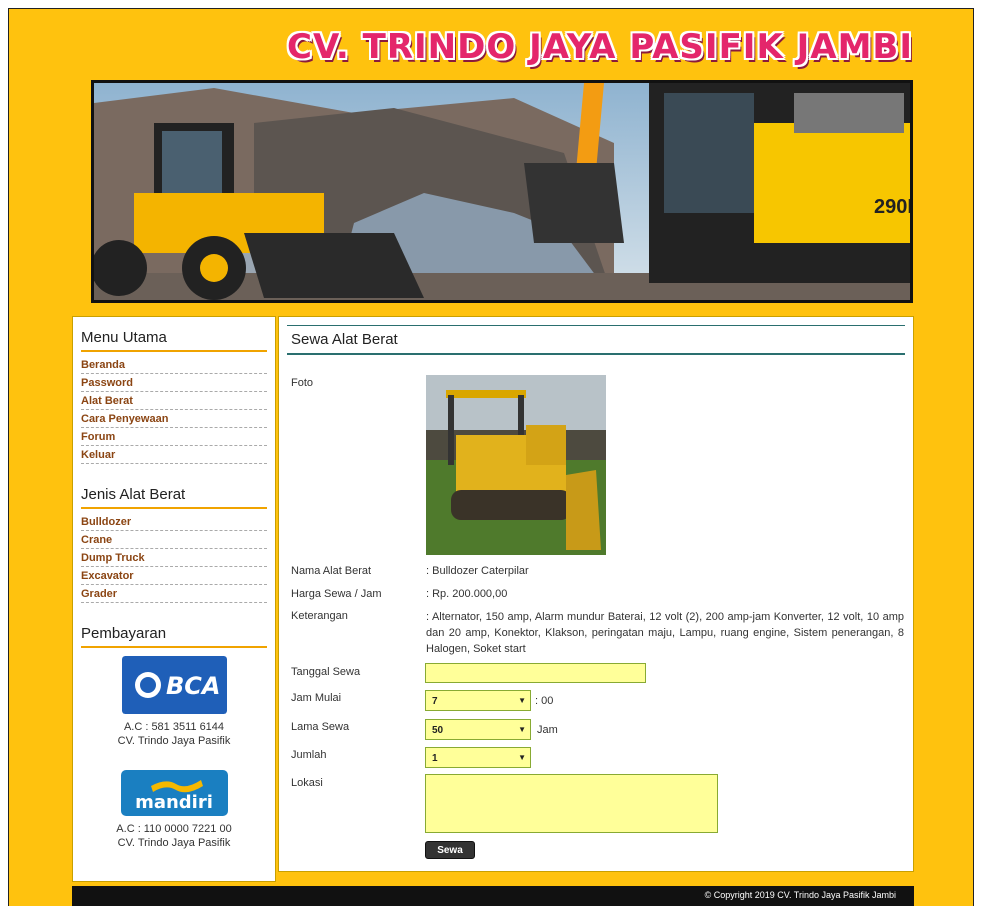 The height and width of the screenshot is (906, 982). I want to click on sidebar-item-alat-berat: Alat Berat, so click(174, 401).